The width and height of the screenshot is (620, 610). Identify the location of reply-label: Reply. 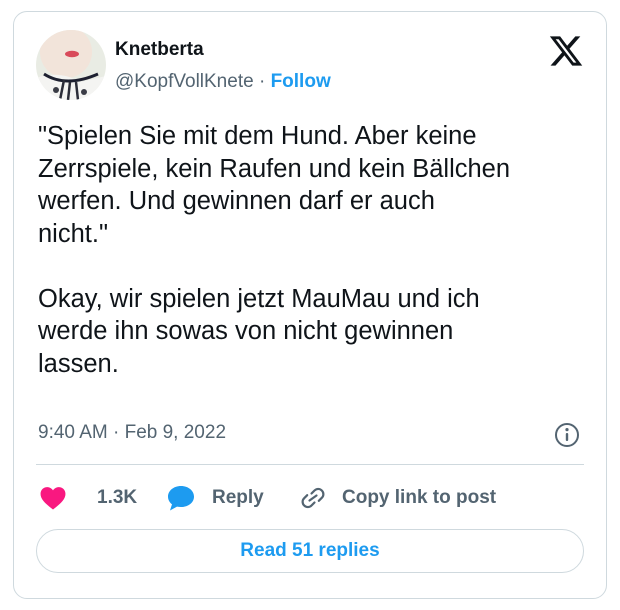
(238, 497).